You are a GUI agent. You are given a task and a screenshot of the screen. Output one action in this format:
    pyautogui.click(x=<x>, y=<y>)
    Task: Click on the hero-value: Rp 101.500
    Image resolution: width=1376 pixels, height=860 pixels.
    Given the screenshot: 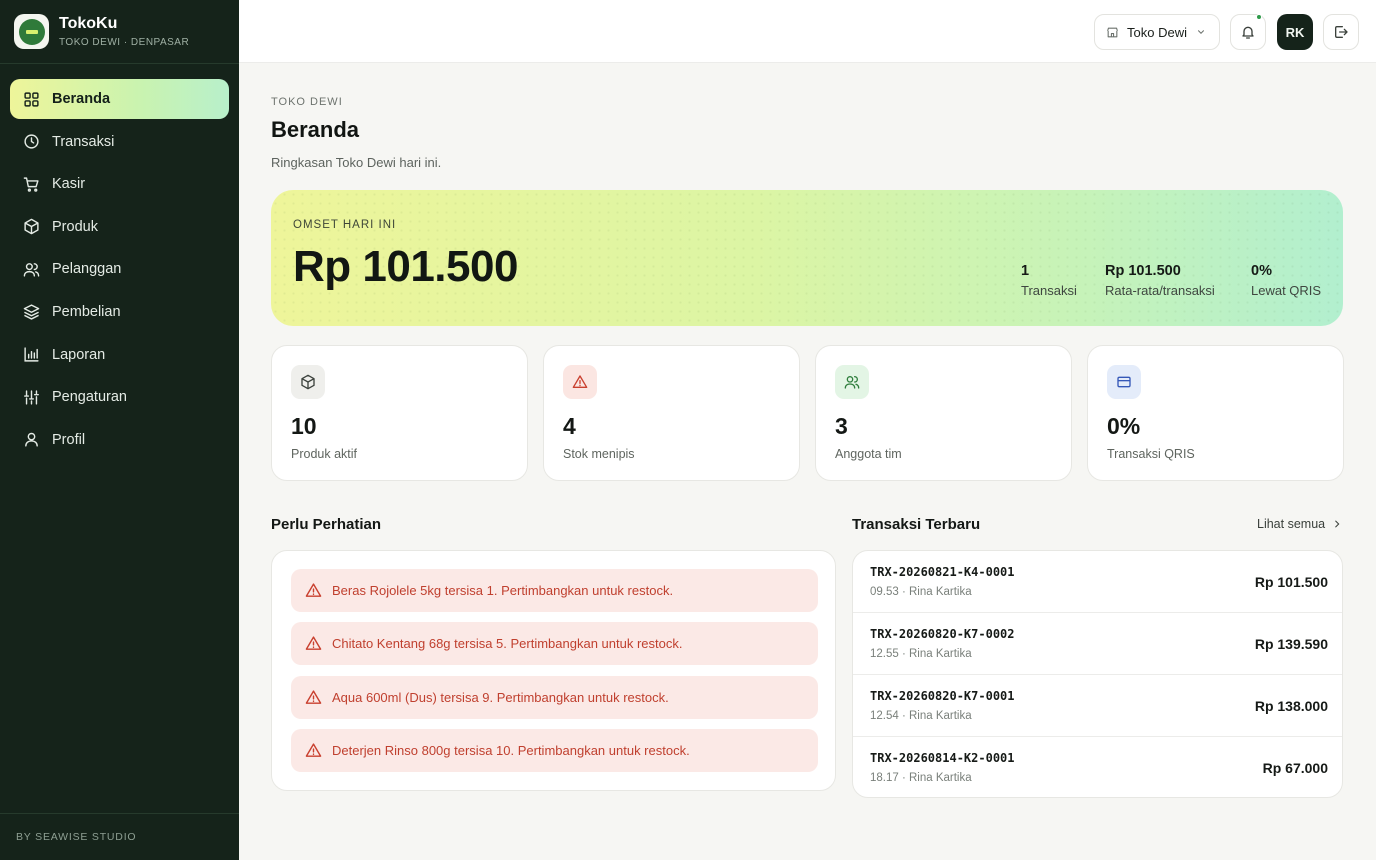 What is the action you would take?
    pyautogui.click(x=405, y=266)
    